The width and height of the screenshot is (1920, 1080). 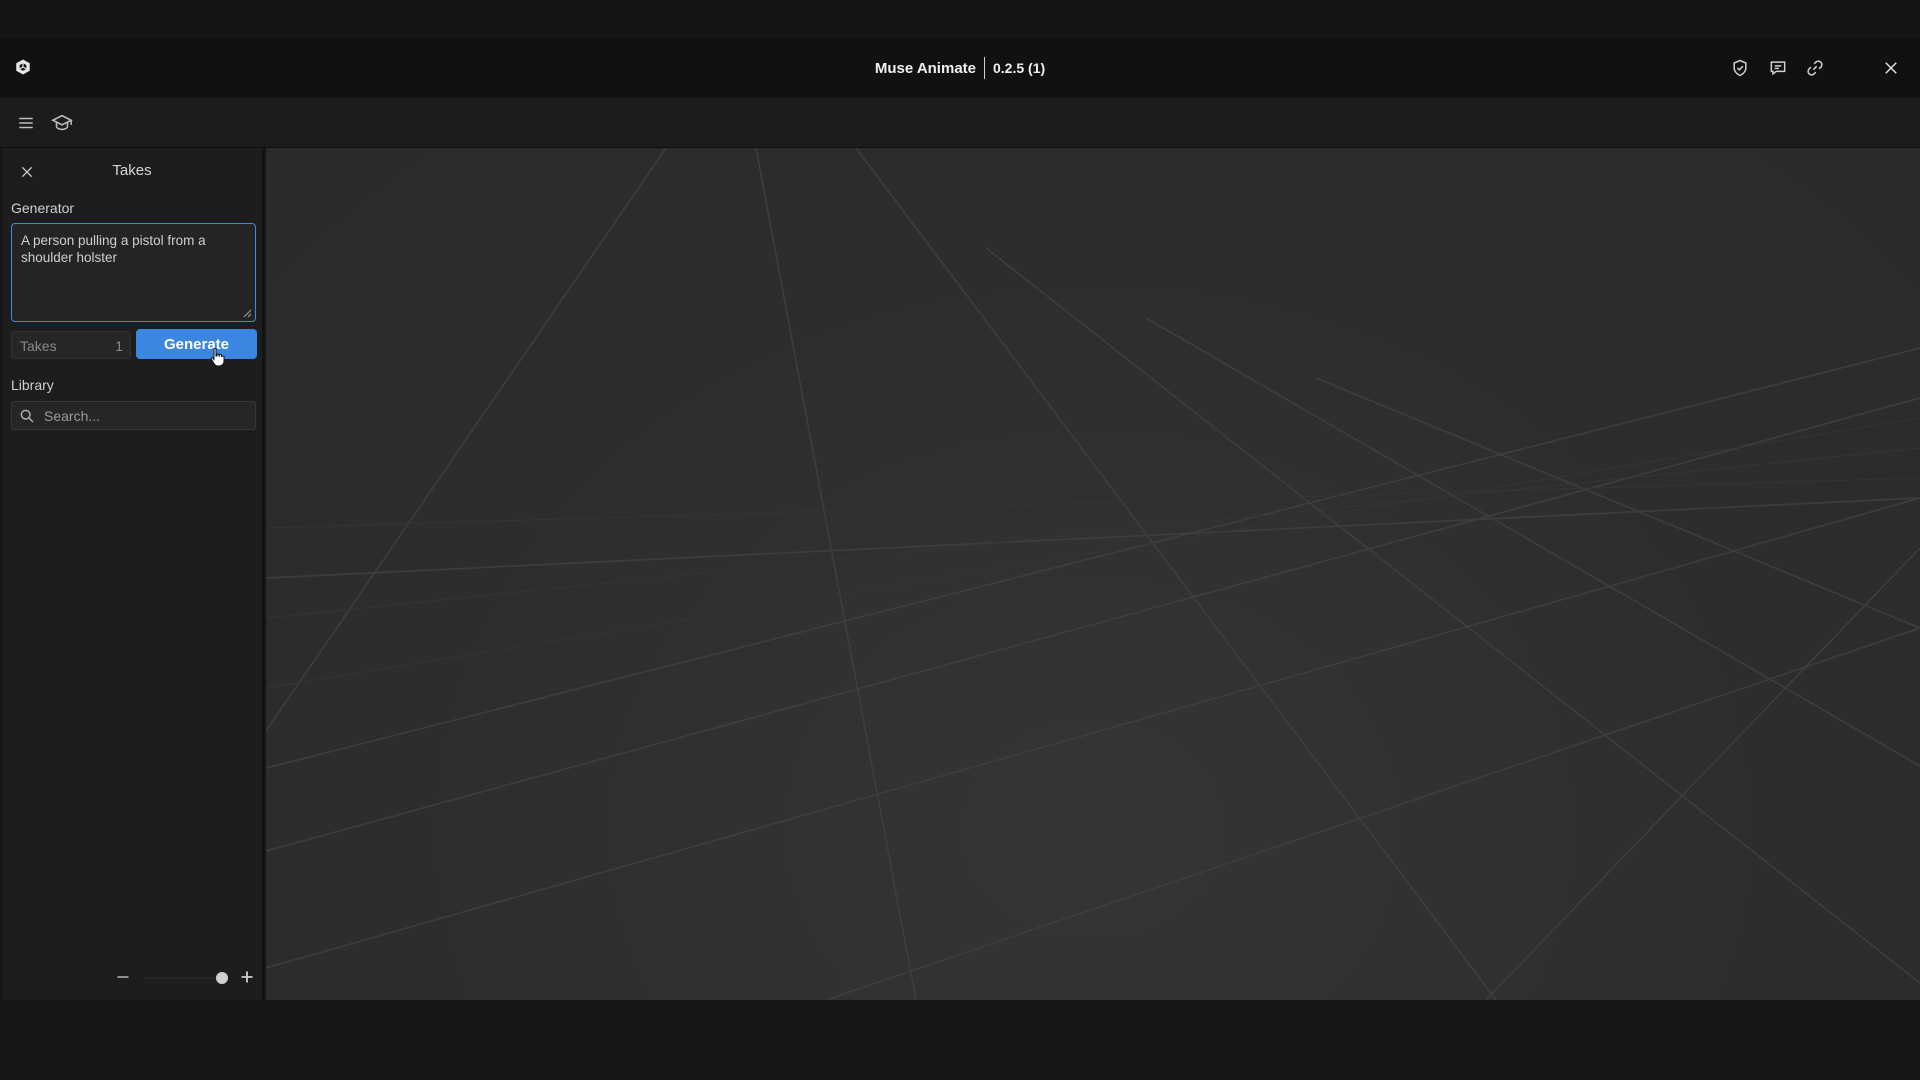 I want to click on zoom-handle, so click(x=221, y=978).